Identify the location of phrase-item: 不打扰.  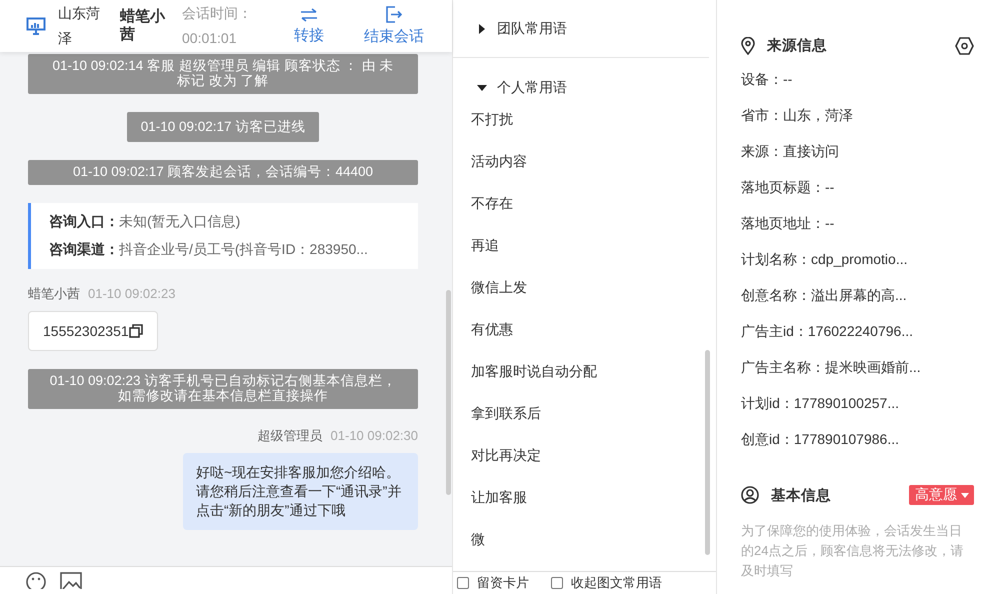
(486, 120).